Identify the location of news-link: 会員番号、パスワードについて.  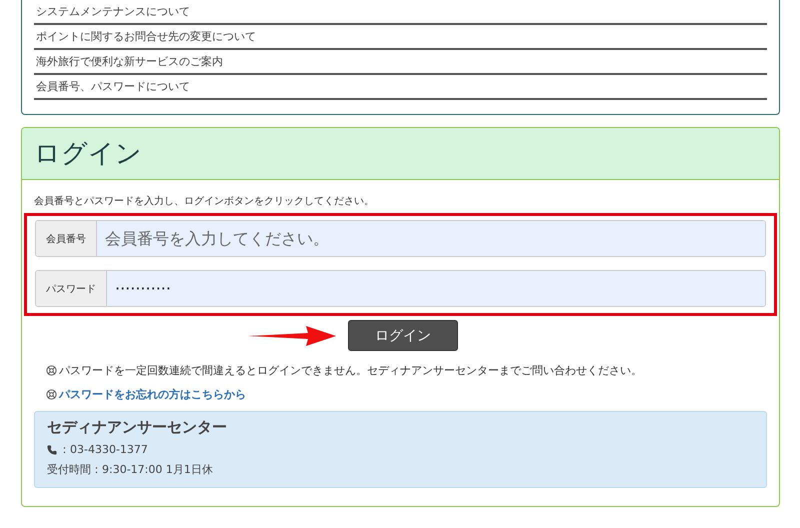
(400, 87).